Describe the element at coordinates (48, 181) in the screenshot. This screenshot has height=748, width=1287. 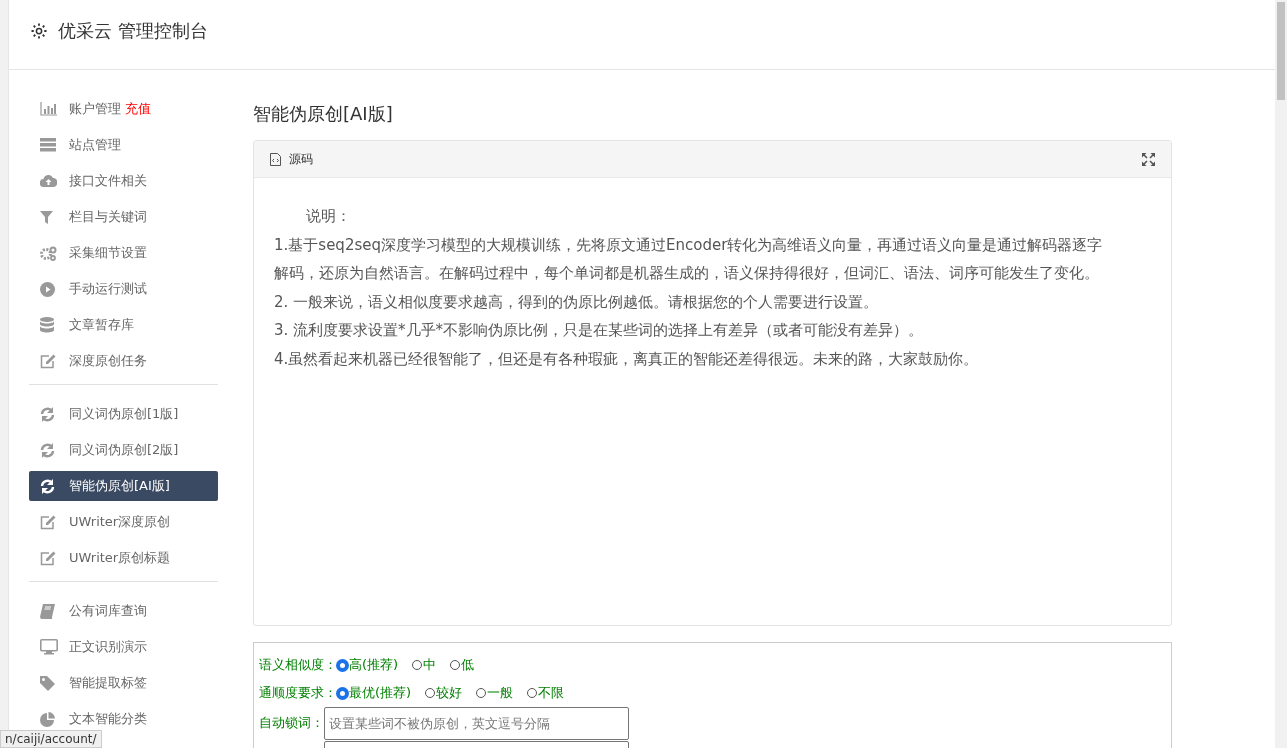
I see `cloud-upload-icon` at that location.